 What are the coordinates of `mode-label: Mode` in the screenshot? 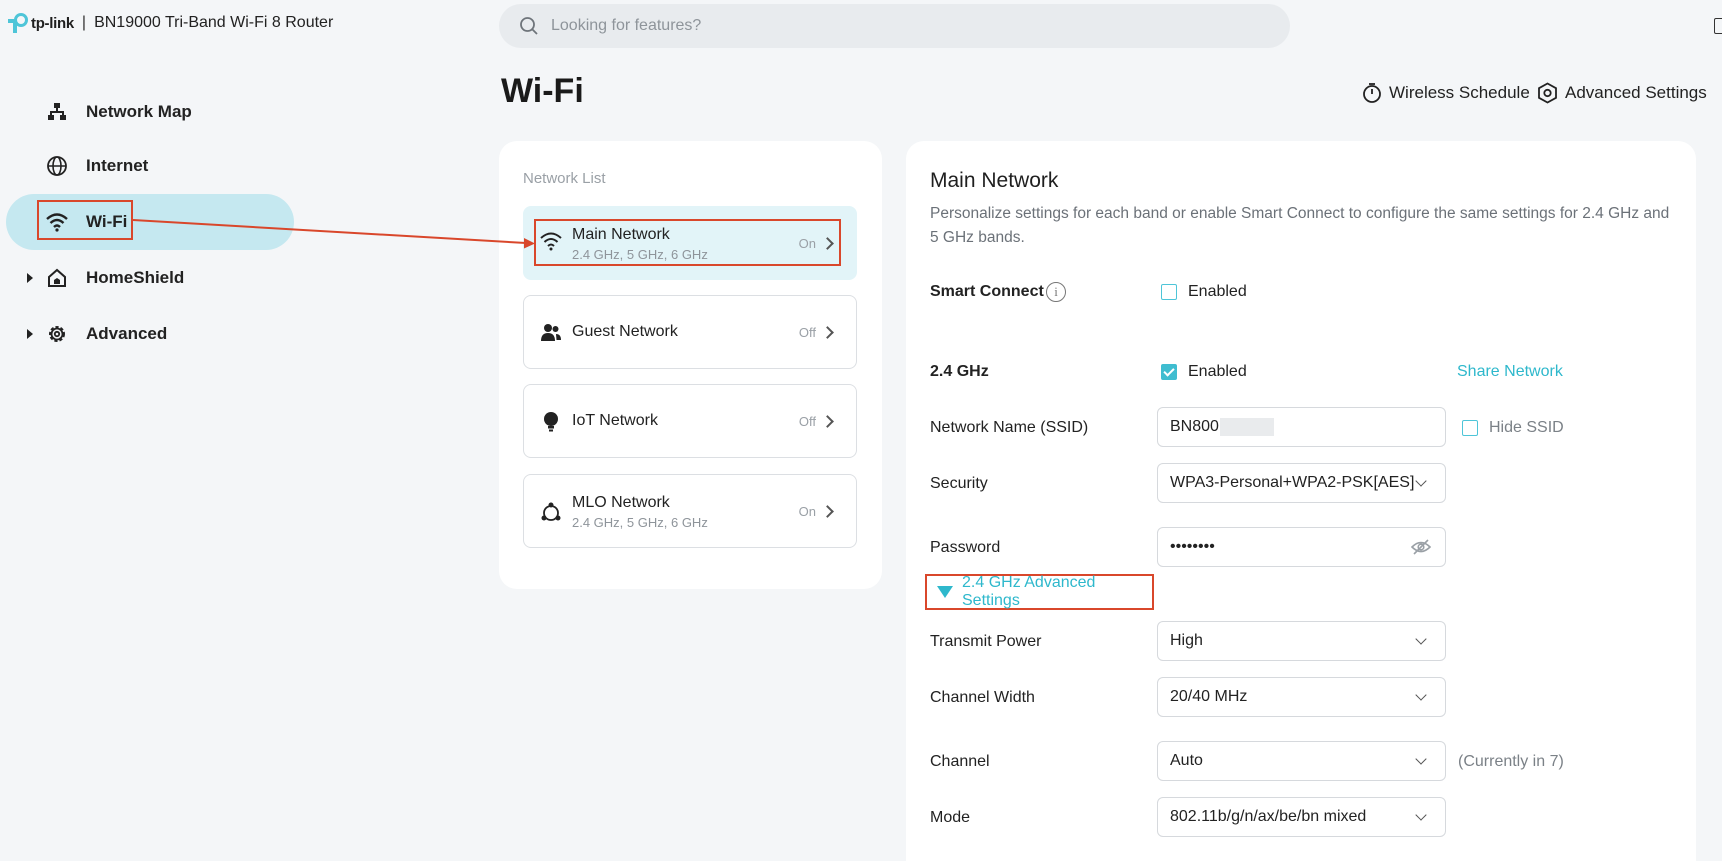 It's located at (950, 817).